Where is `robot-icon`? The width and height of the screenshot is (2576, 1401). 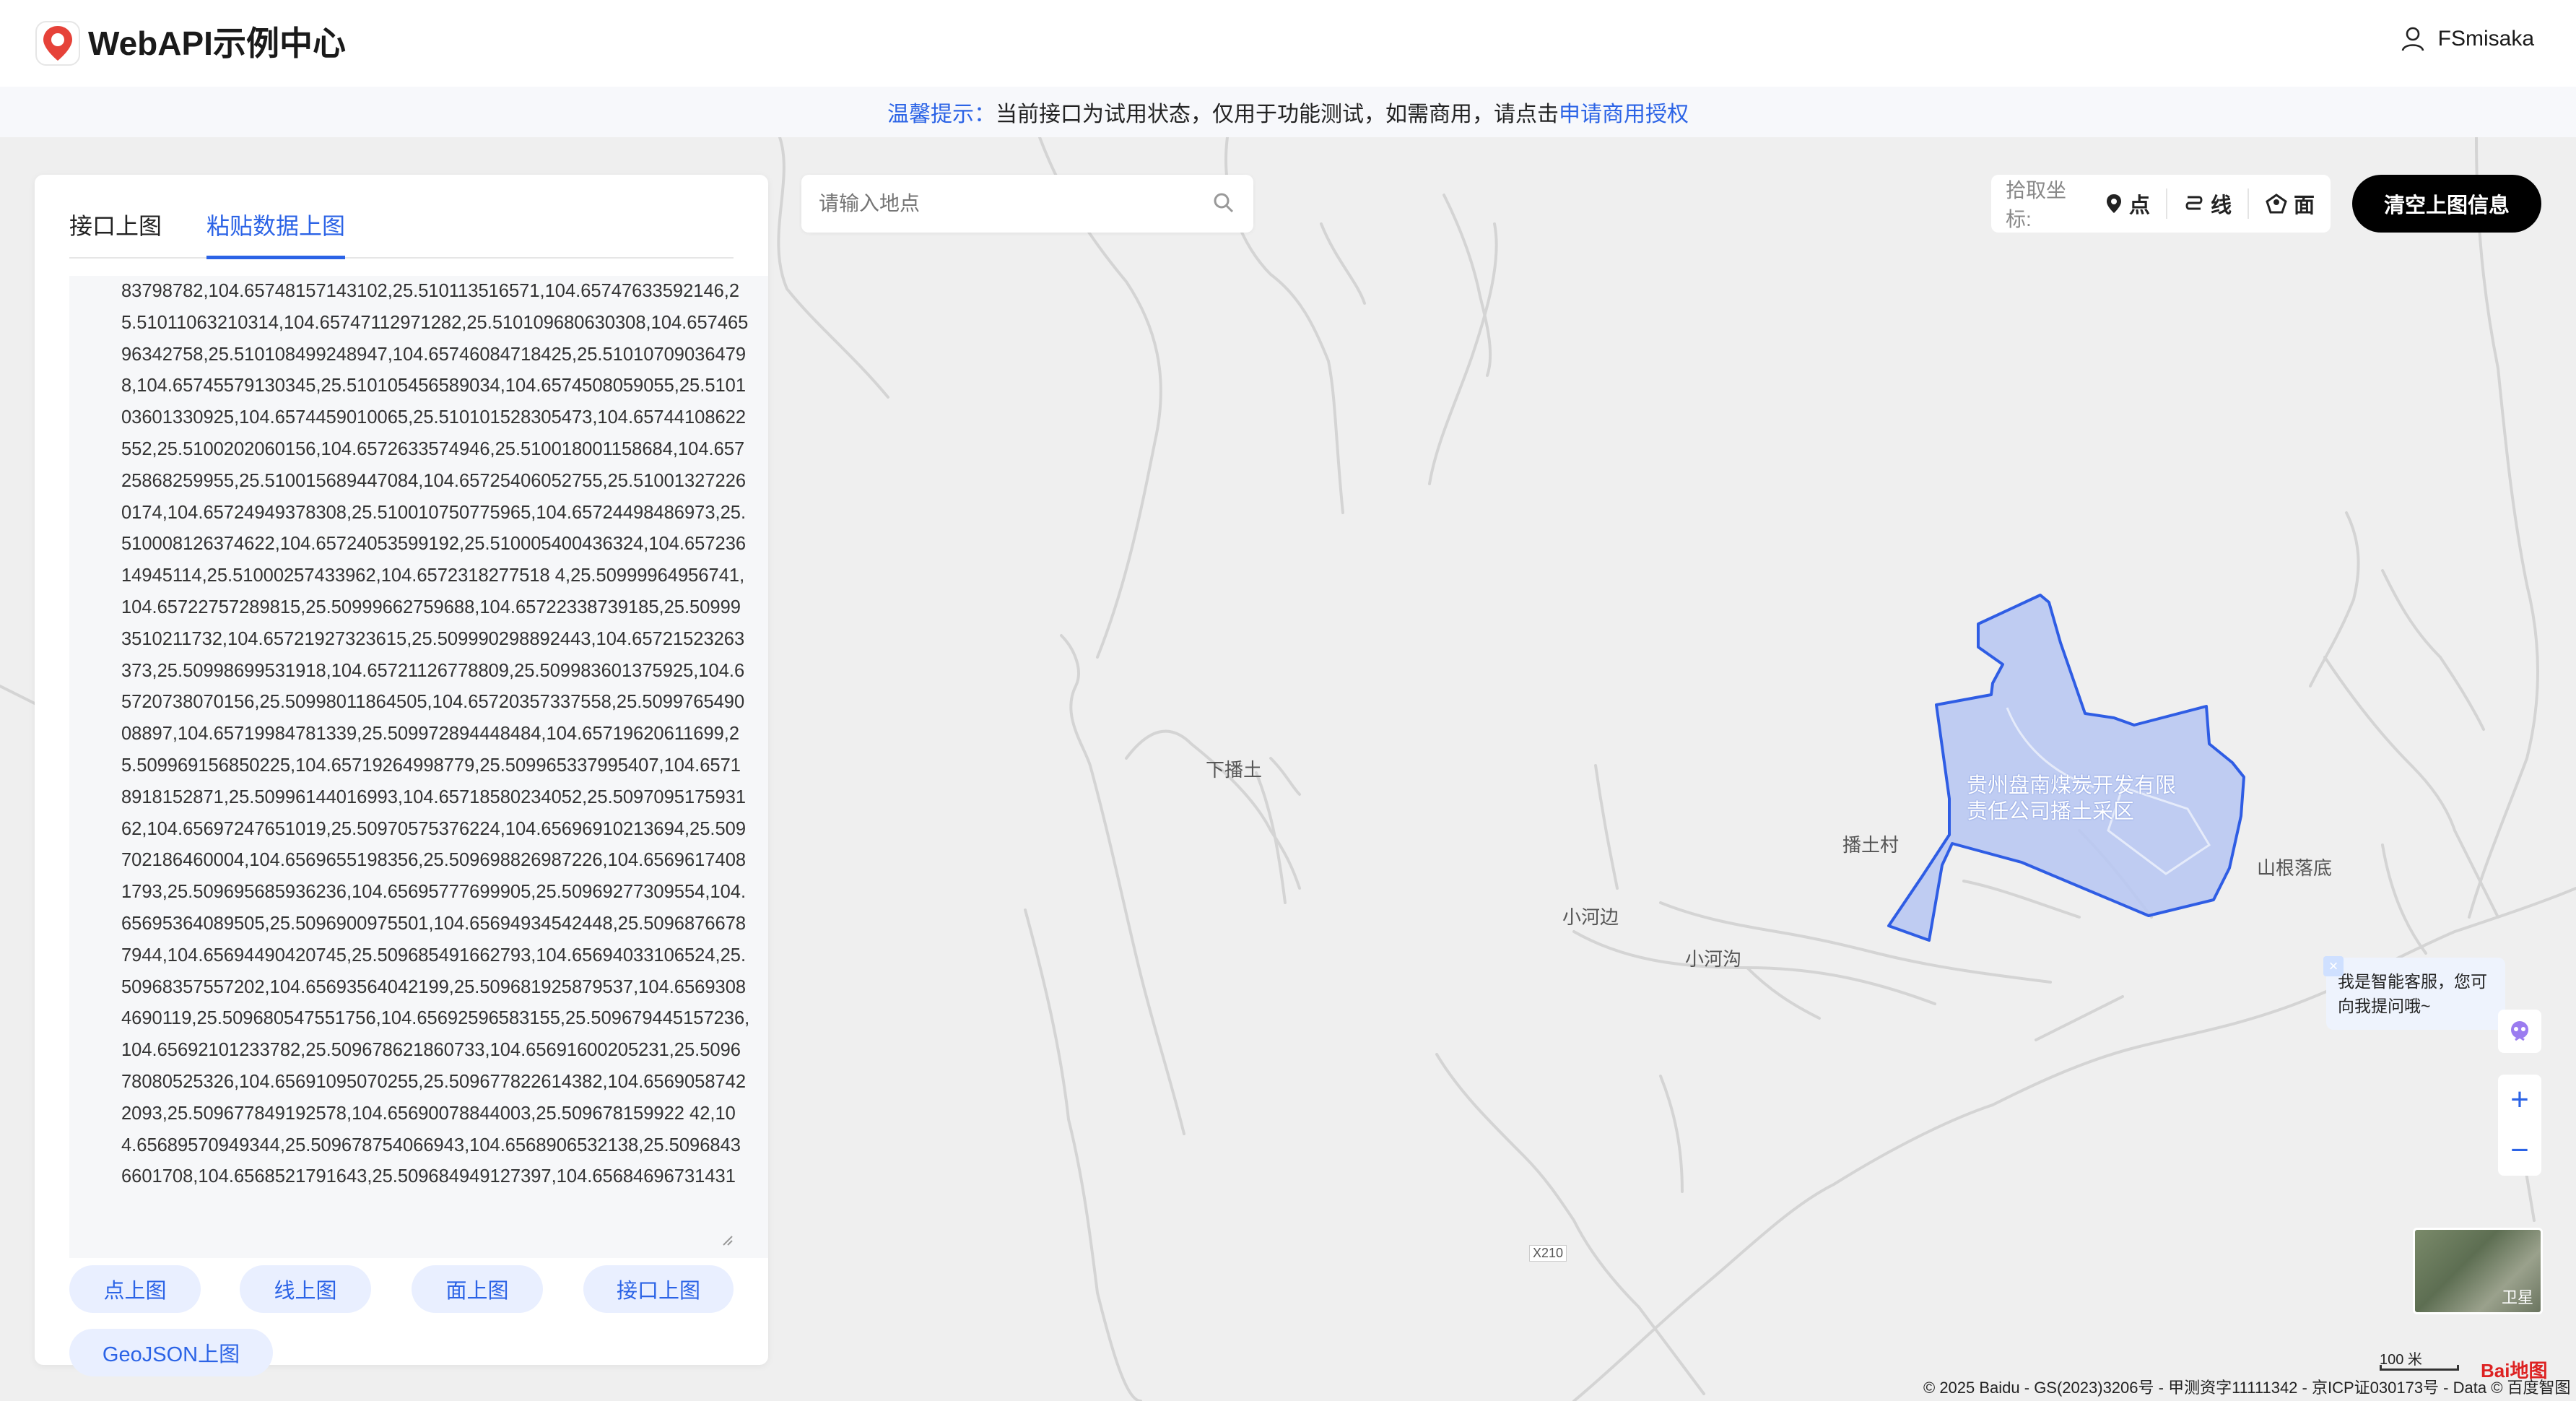 robot-icon is located at coordinates (2519, 1031).